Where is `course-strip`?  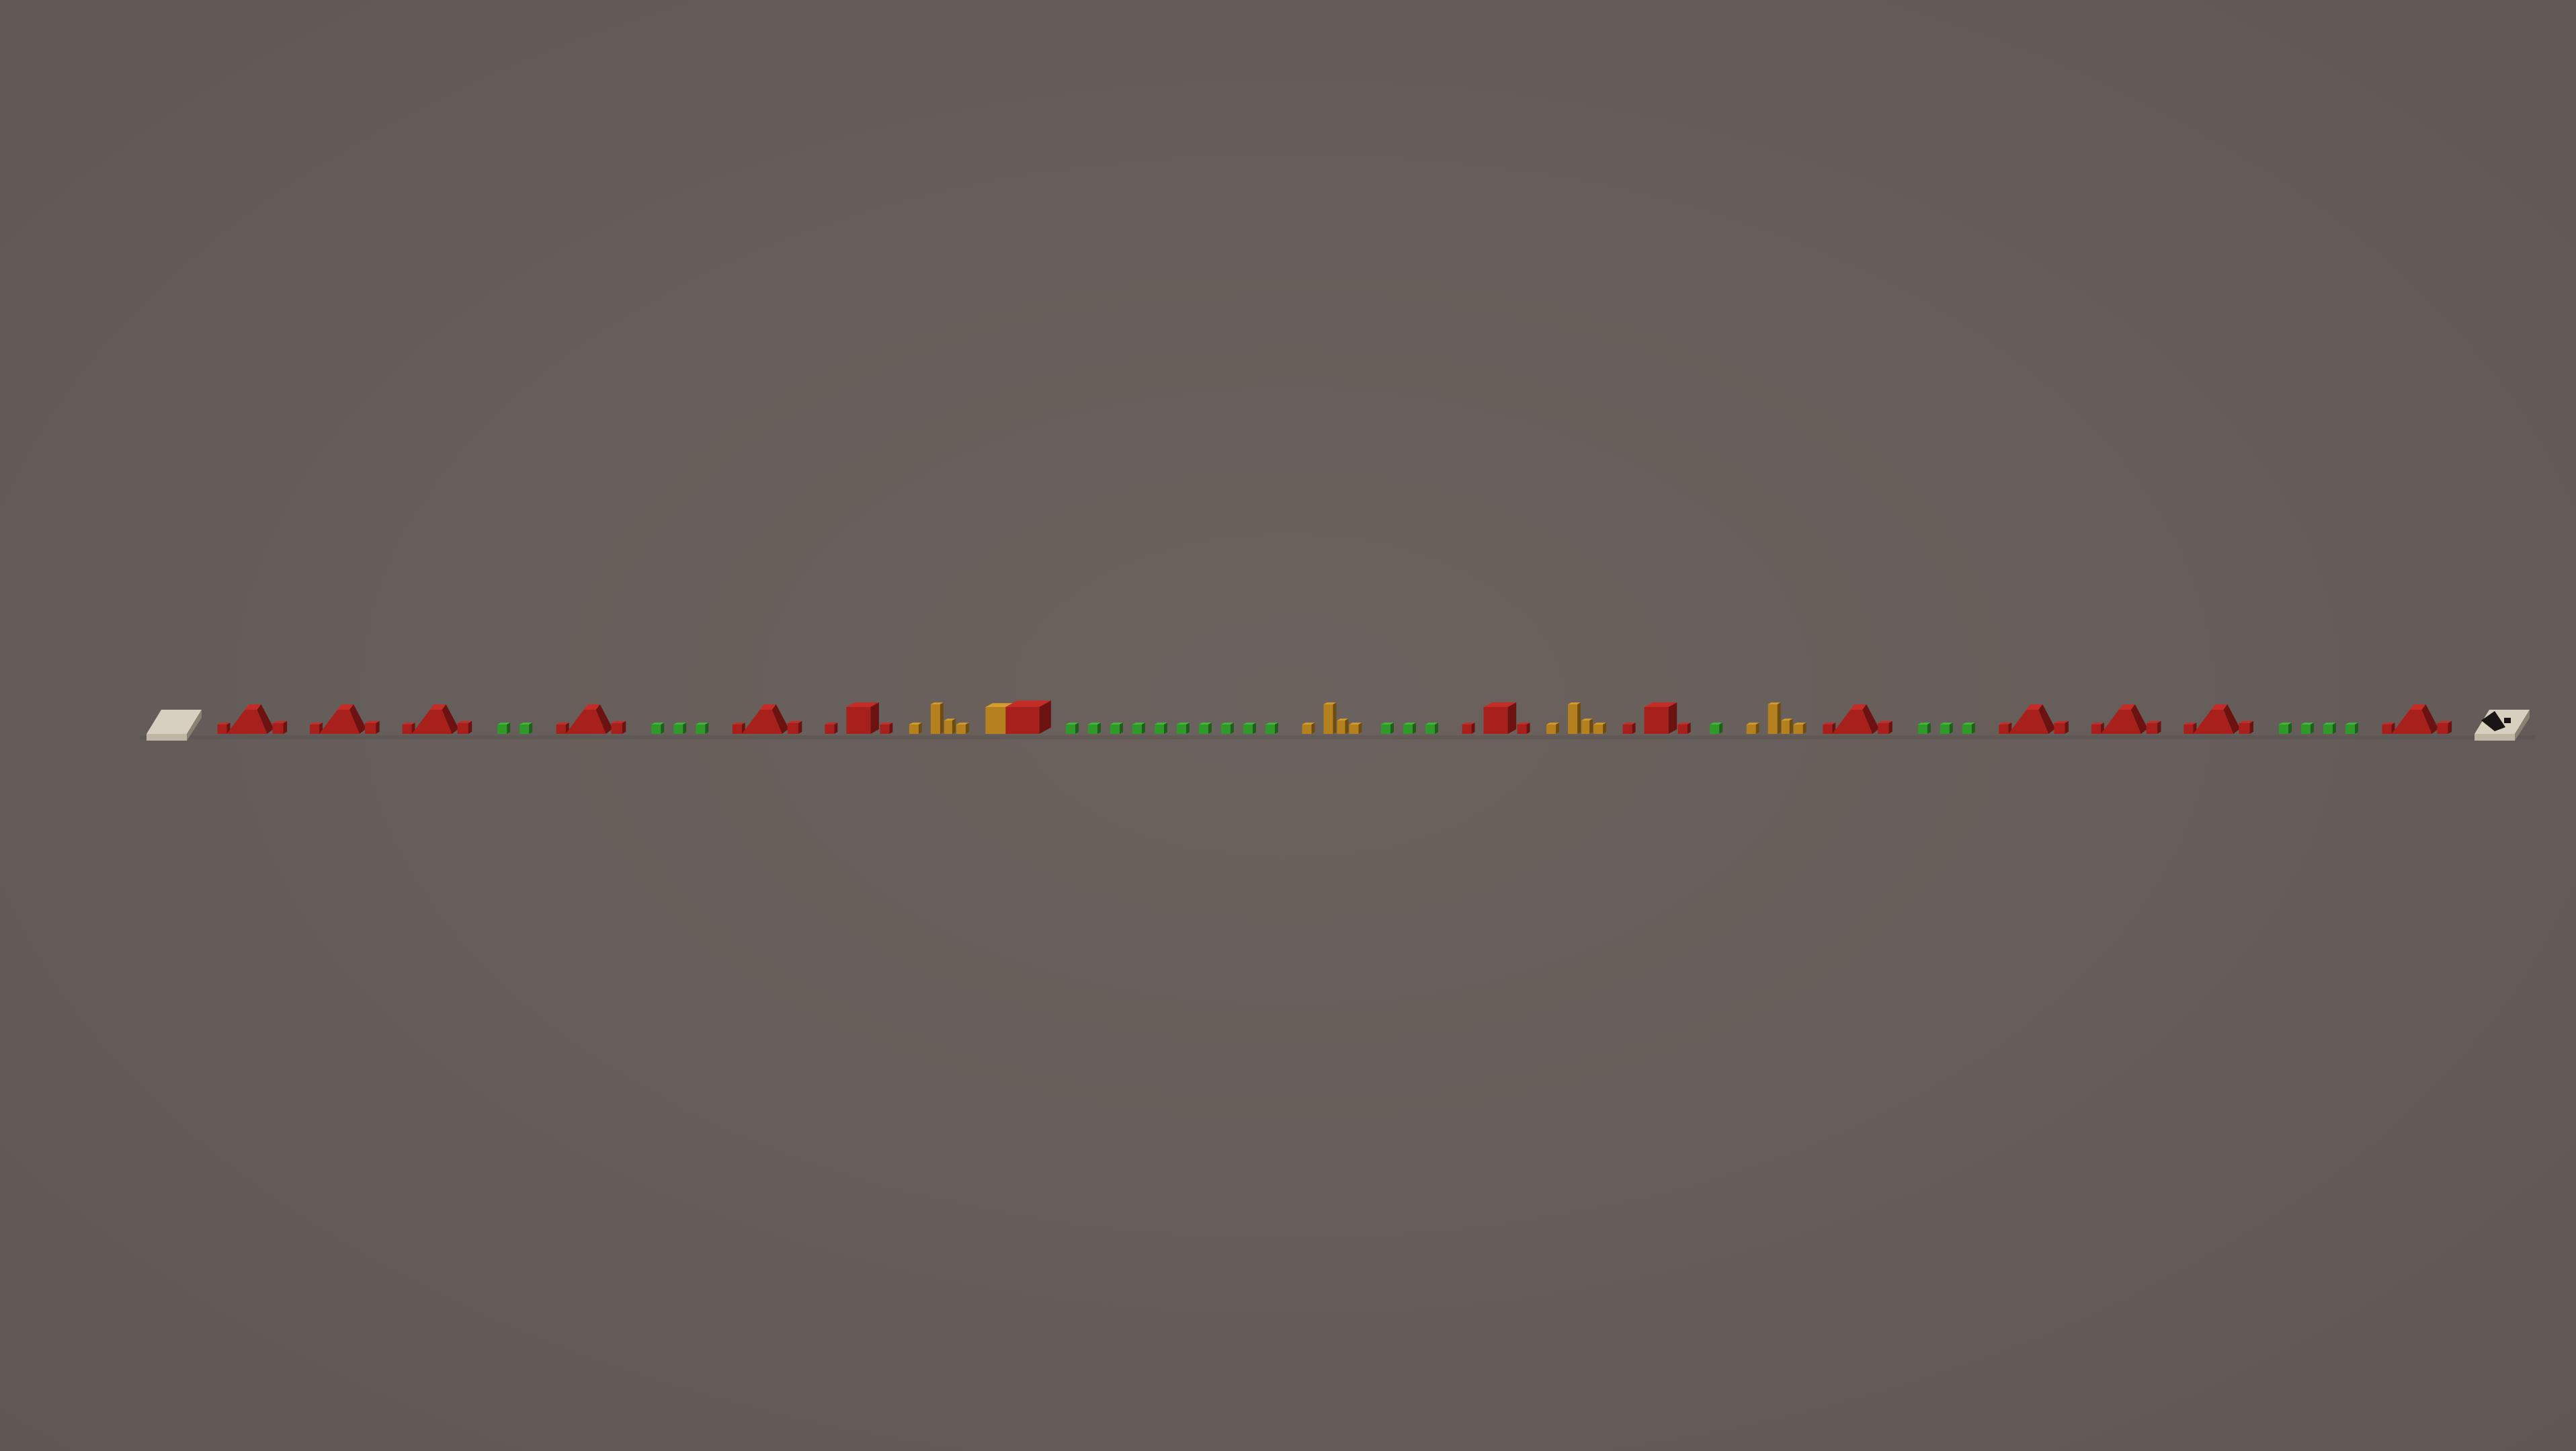
course-strip is located at coordinates (1337, 720).